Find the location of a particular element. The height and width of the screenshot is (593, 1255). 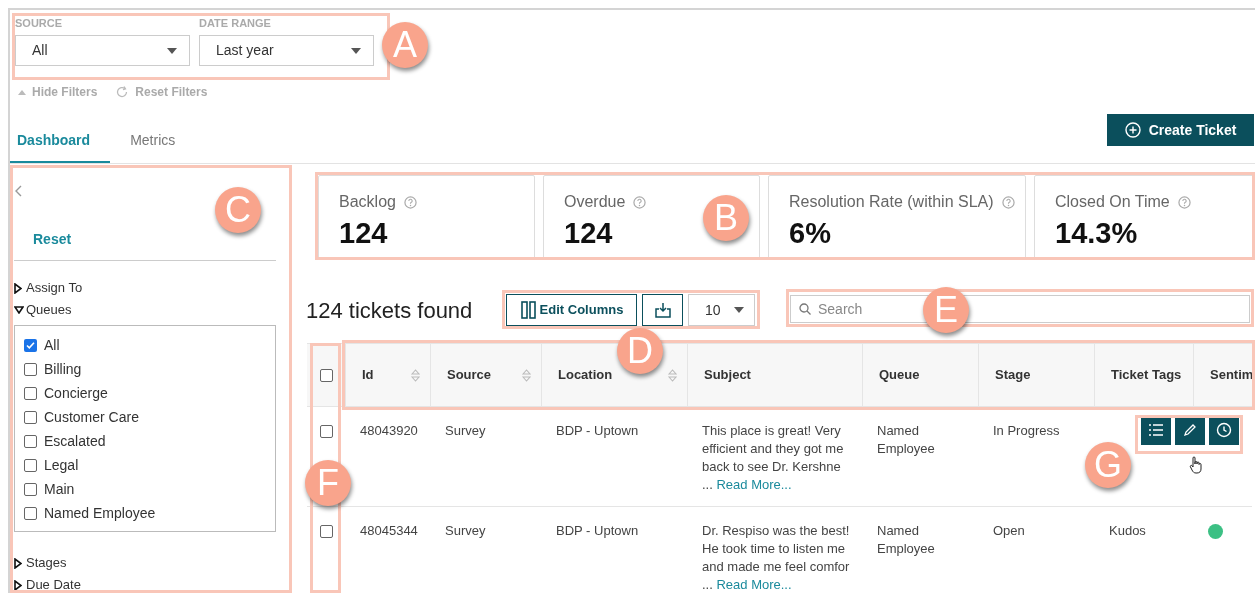

list-icon is located at coordinates (1156, 430).